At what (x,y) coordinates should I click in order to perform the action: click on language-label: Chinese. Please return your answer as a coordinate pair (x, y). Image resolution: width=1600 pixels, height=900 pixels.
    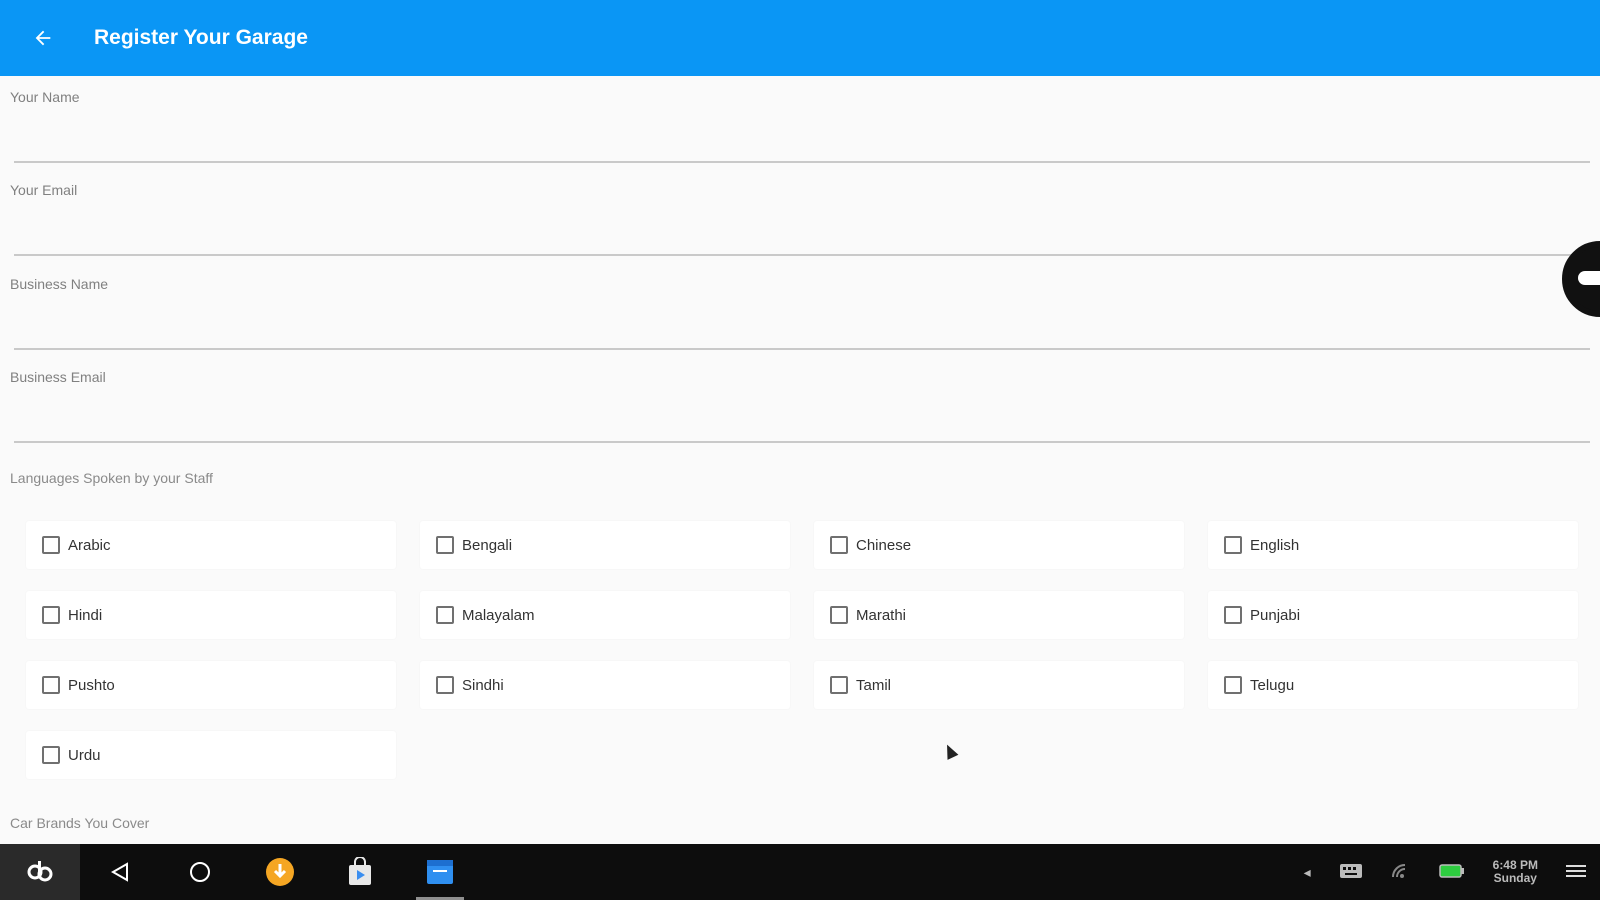
    Looking at the image, I should click on (884, 545).